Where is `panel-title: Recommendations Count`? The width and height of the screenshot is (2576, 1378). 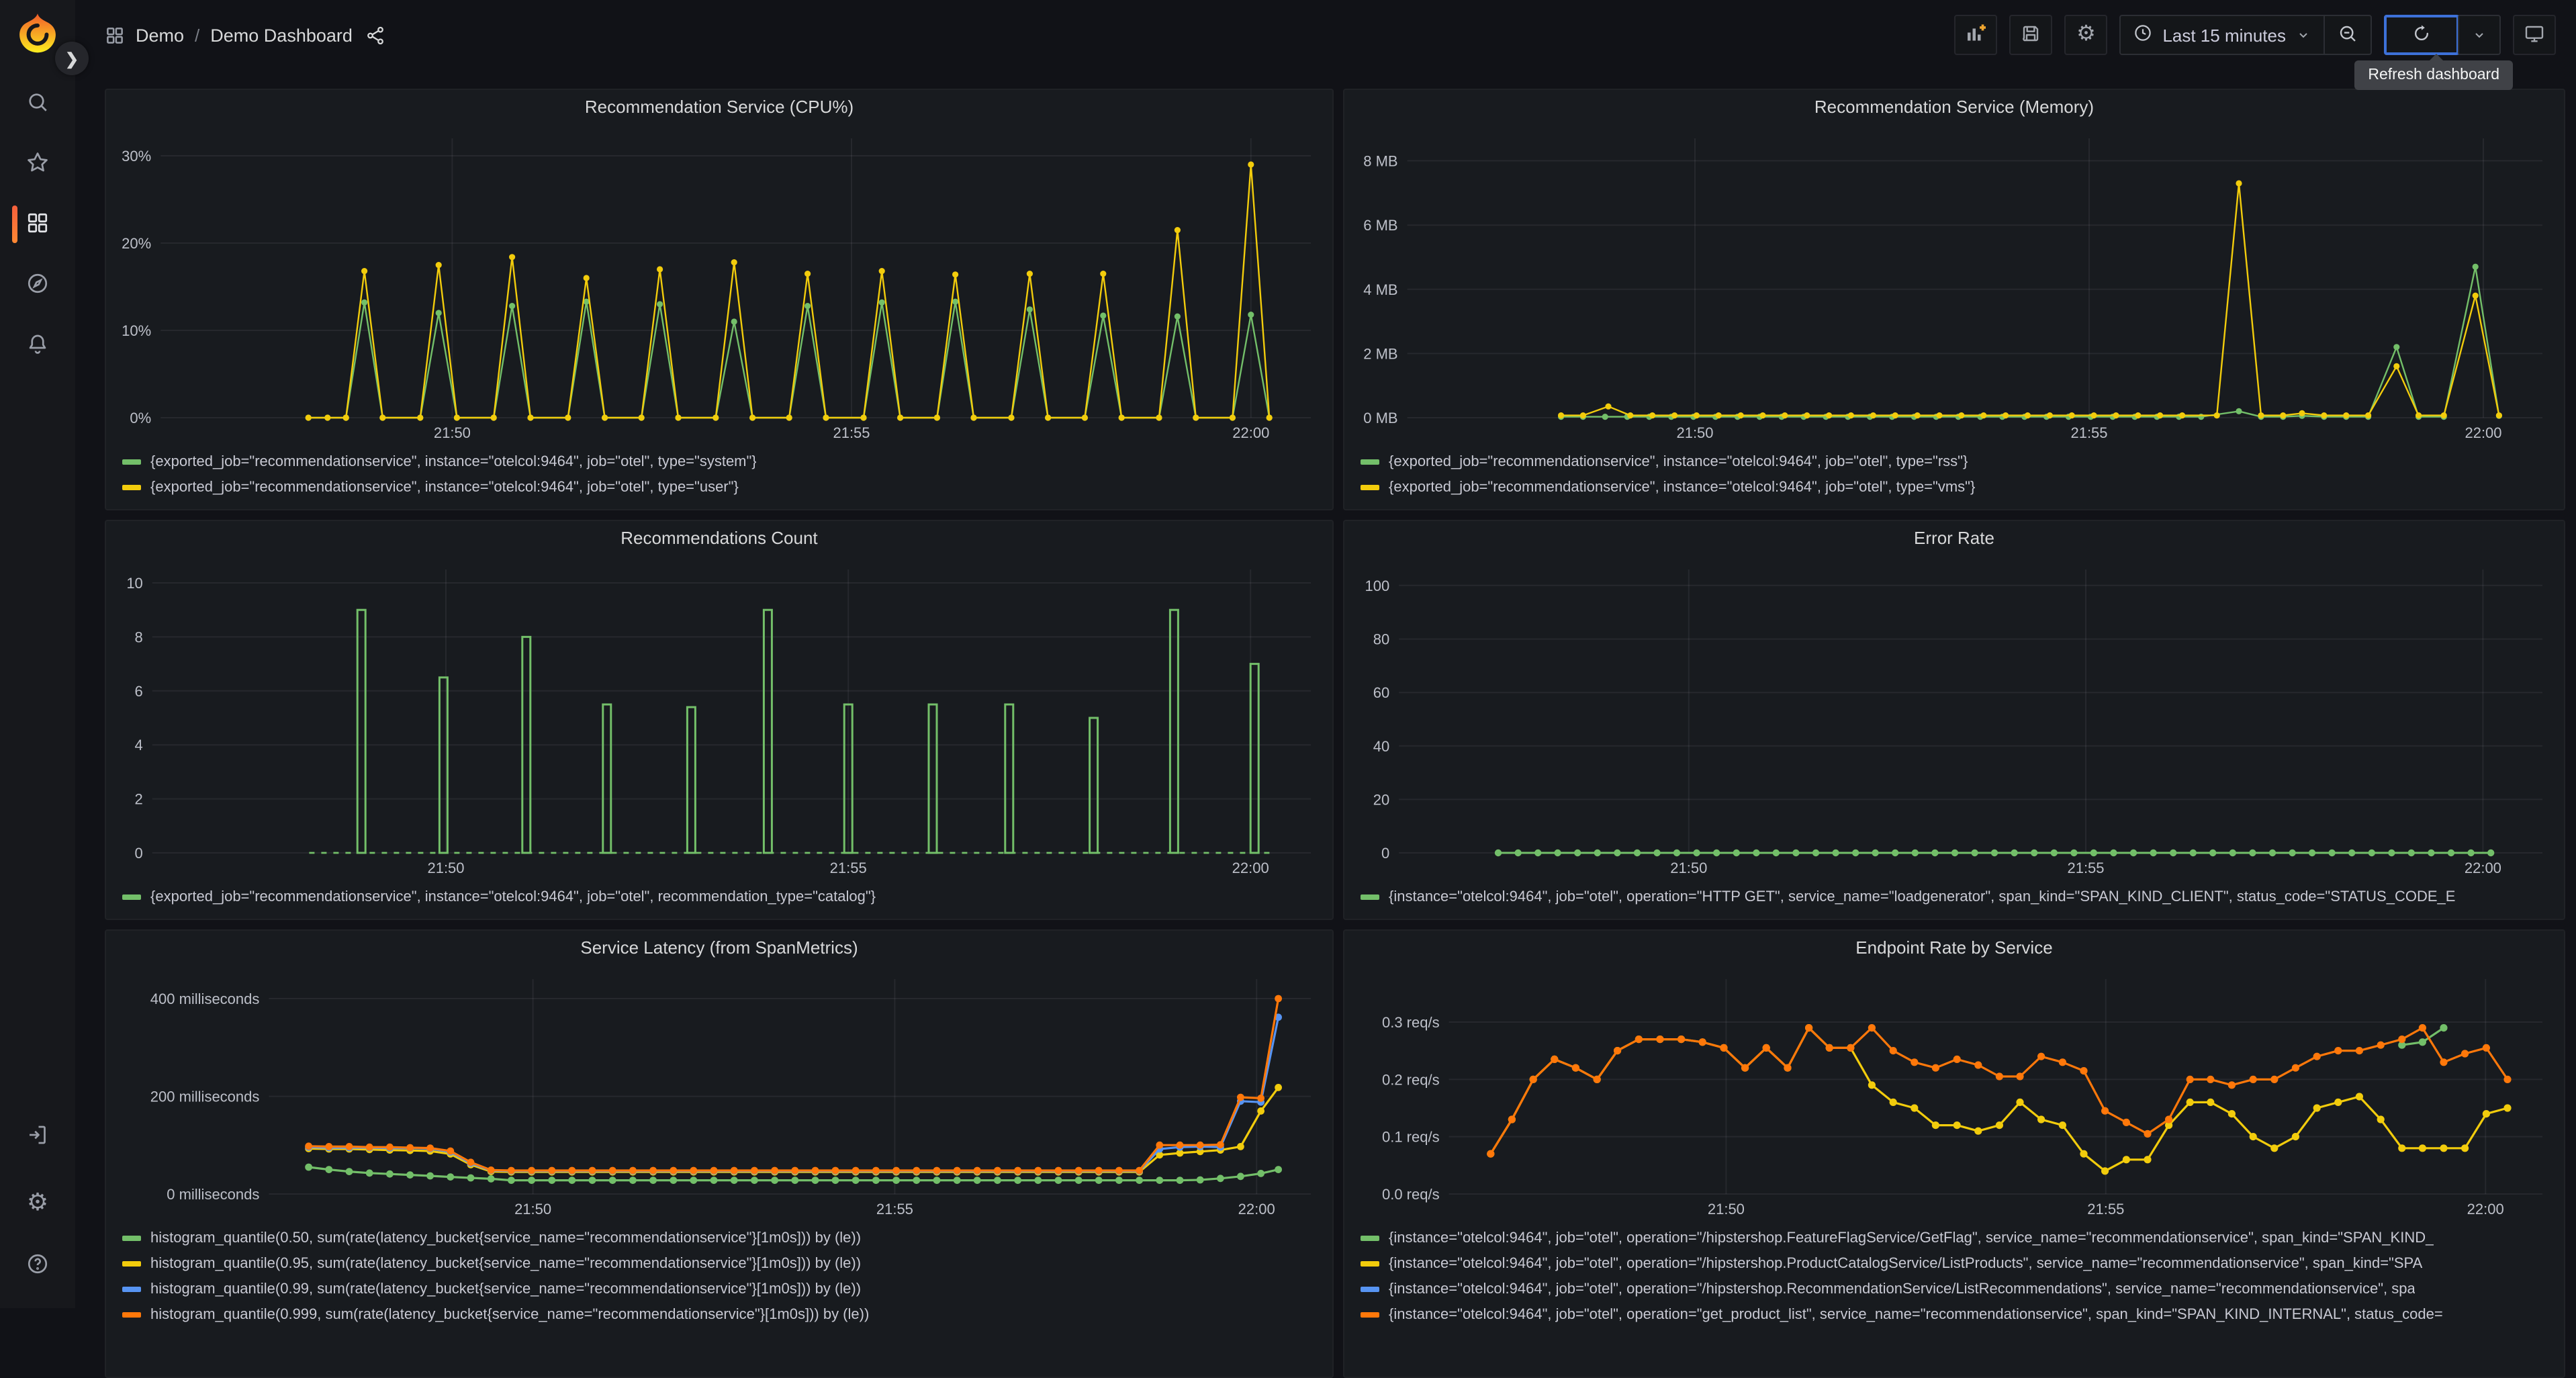 panel-title: Recommendations Count is located at coordinates (719, 538).